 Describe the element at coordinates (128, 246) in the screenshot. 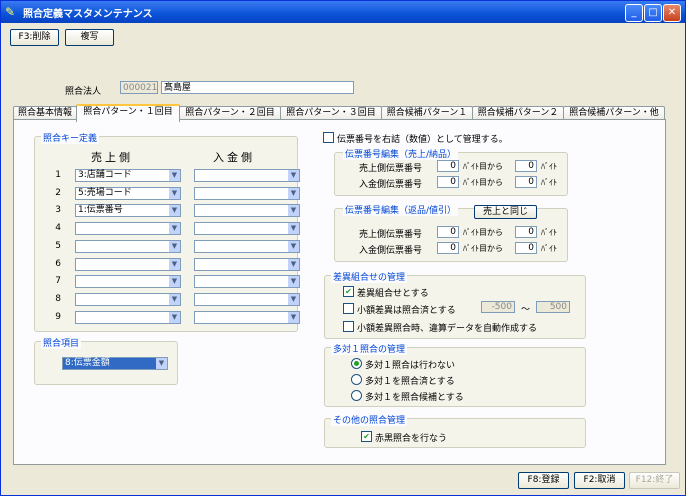

I see `key-sales-select-5: ▼` at that location.